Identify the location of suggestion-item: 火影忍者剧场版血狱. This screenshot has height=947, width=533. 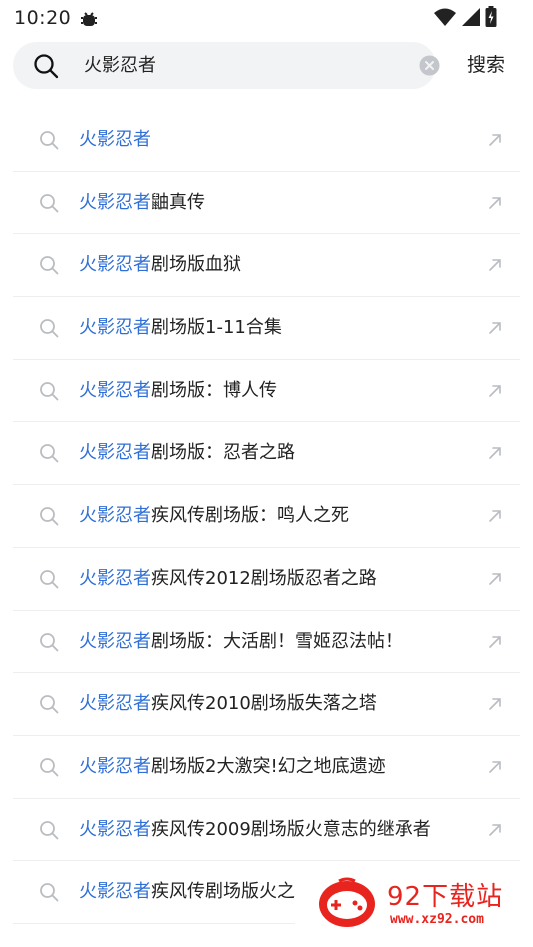
(266, 266).